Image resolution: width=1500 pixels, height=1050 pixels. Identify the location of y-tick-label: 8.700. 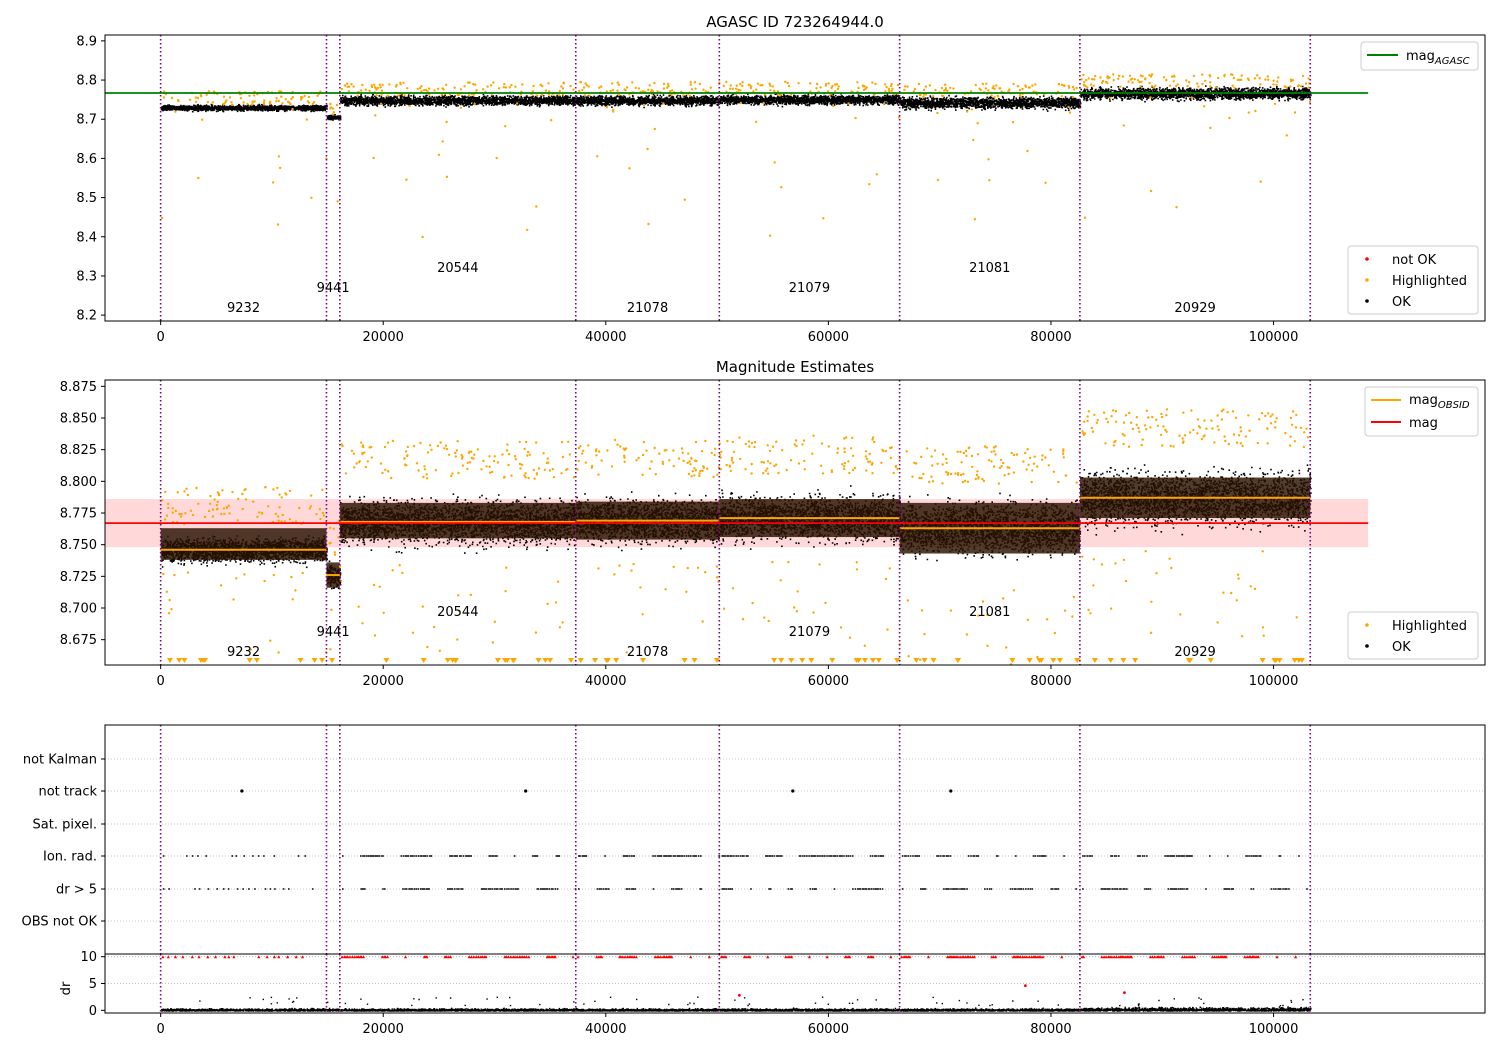
(78, 609).